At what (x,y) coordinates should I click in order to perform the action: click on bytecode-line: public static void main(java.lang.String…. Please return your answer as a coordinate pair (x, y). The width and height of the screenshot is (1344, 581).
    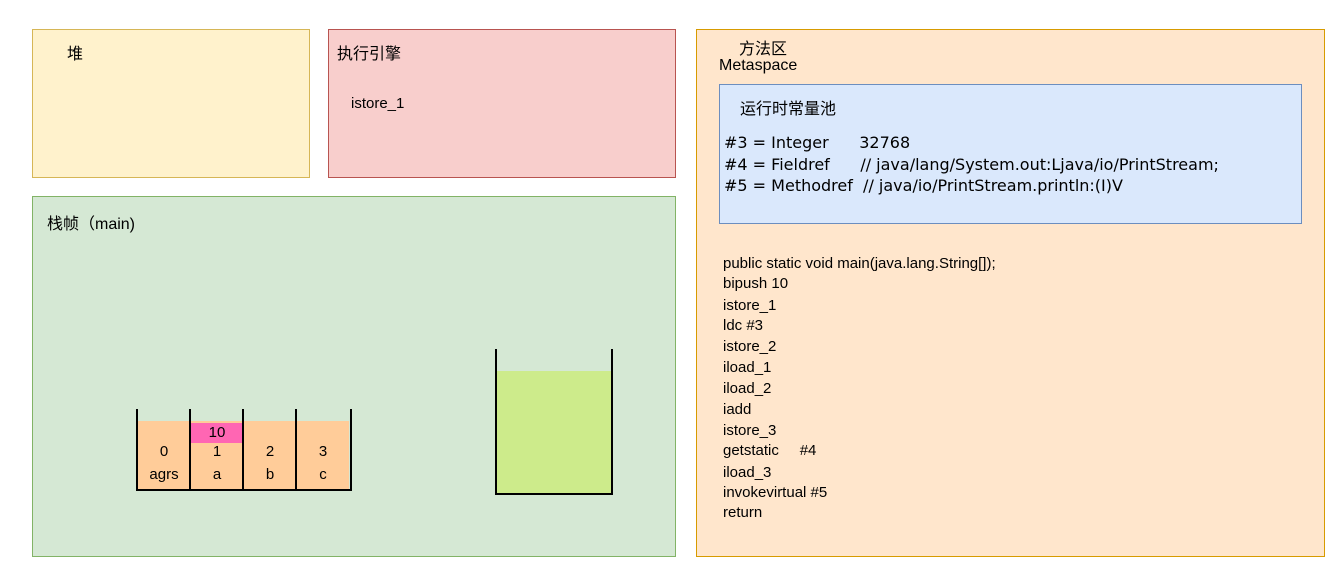
    Looking at the image, I should click on (859, 263).